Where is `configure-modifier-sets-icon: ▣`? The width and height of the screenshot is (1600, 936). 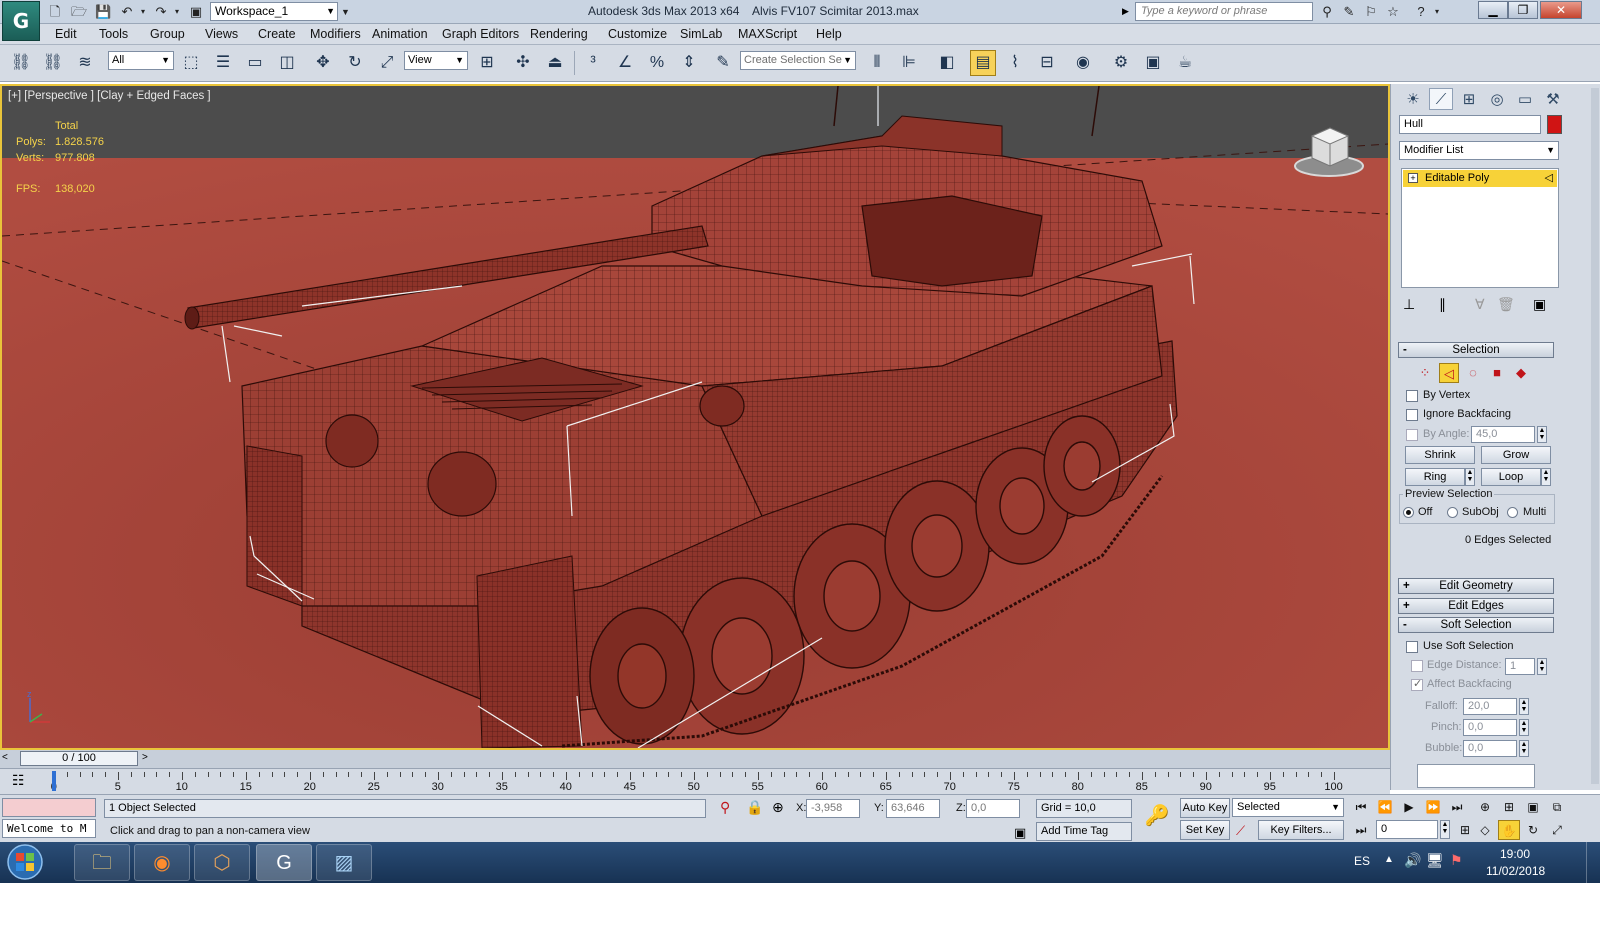
configure-modifier-sets-icon: ▣ is located at coordinates (1539, 304).